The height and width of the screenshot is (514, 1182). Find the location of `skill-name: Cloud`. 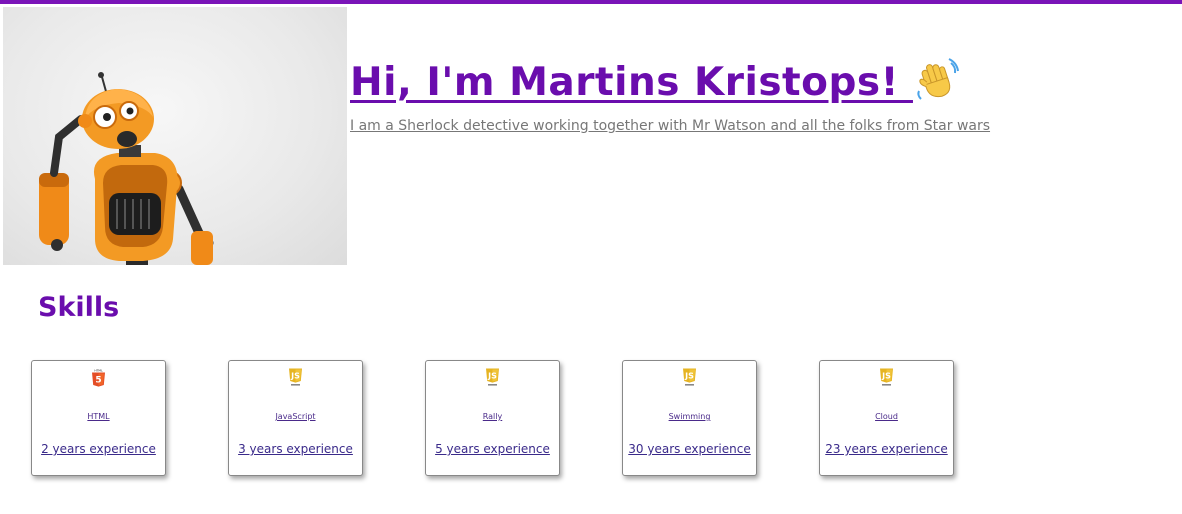

skill-name: Cloud is located at coordinates (886, 416).